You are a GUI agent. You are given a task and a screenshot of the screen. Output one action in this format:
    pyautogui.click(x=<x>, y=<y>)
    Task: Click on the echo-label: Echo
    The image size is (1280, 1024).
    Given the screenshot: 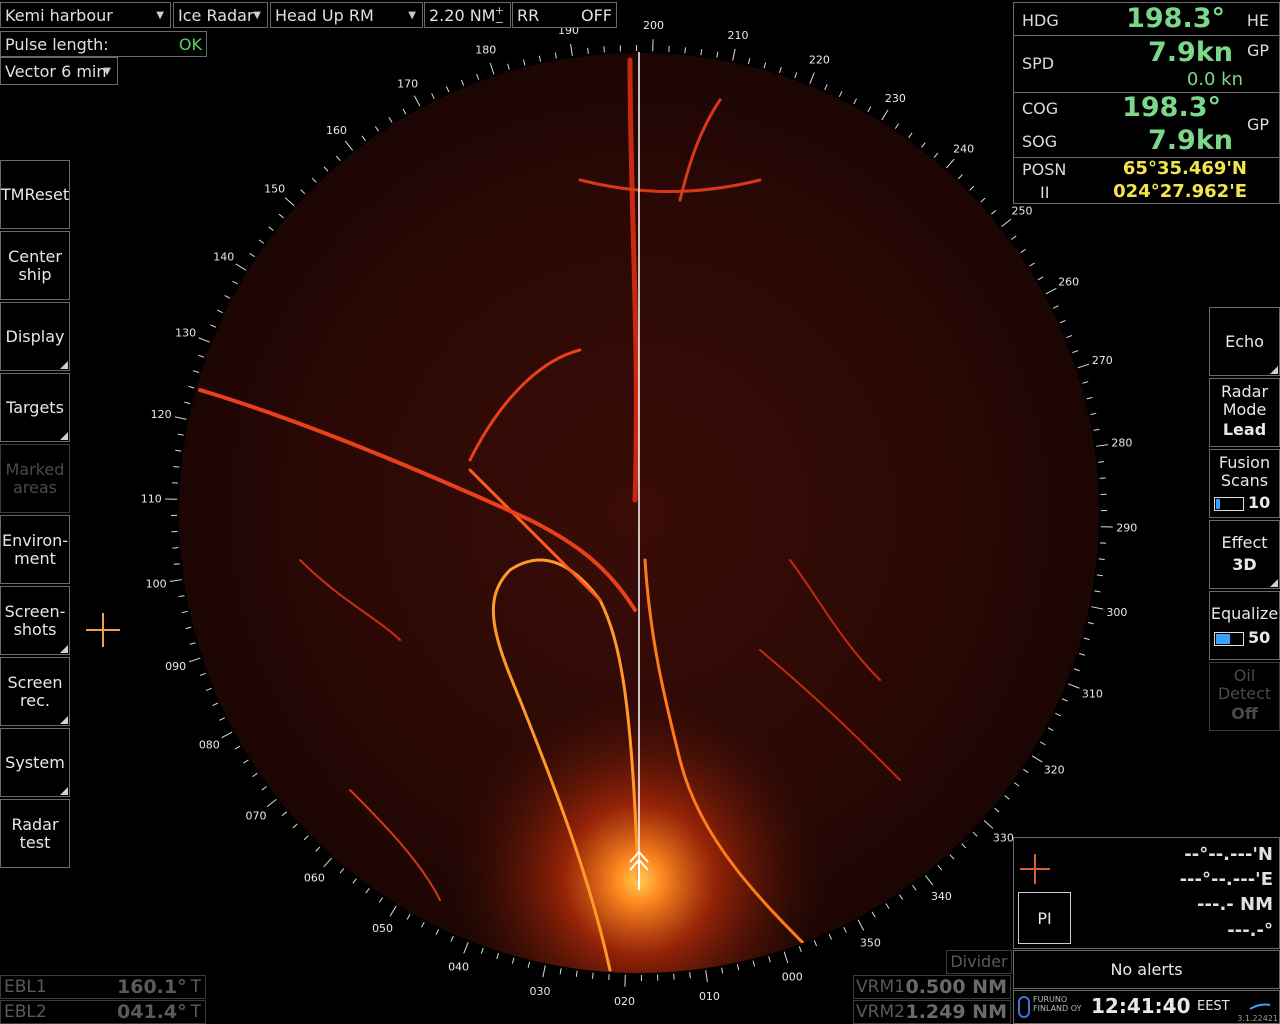 What is the action you would take?
    pyautogui.click(x=1244, y=341)
    